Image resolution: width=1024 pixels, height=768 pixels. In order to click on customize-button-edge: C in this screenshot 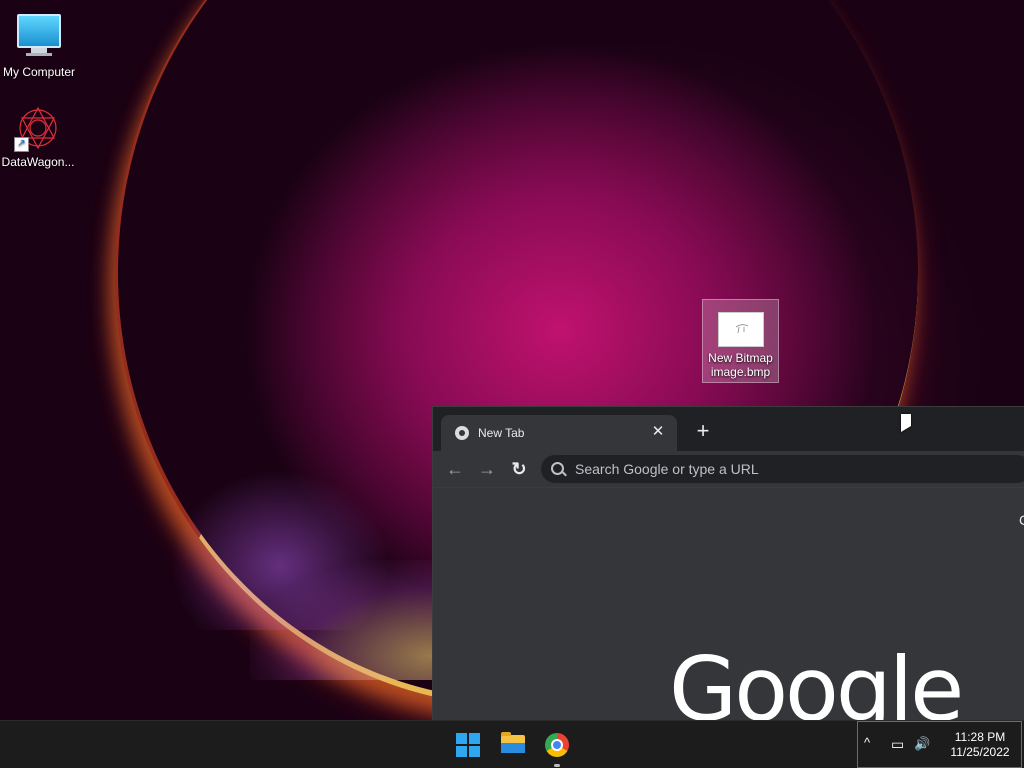, I will do `click(1021, 520)`.